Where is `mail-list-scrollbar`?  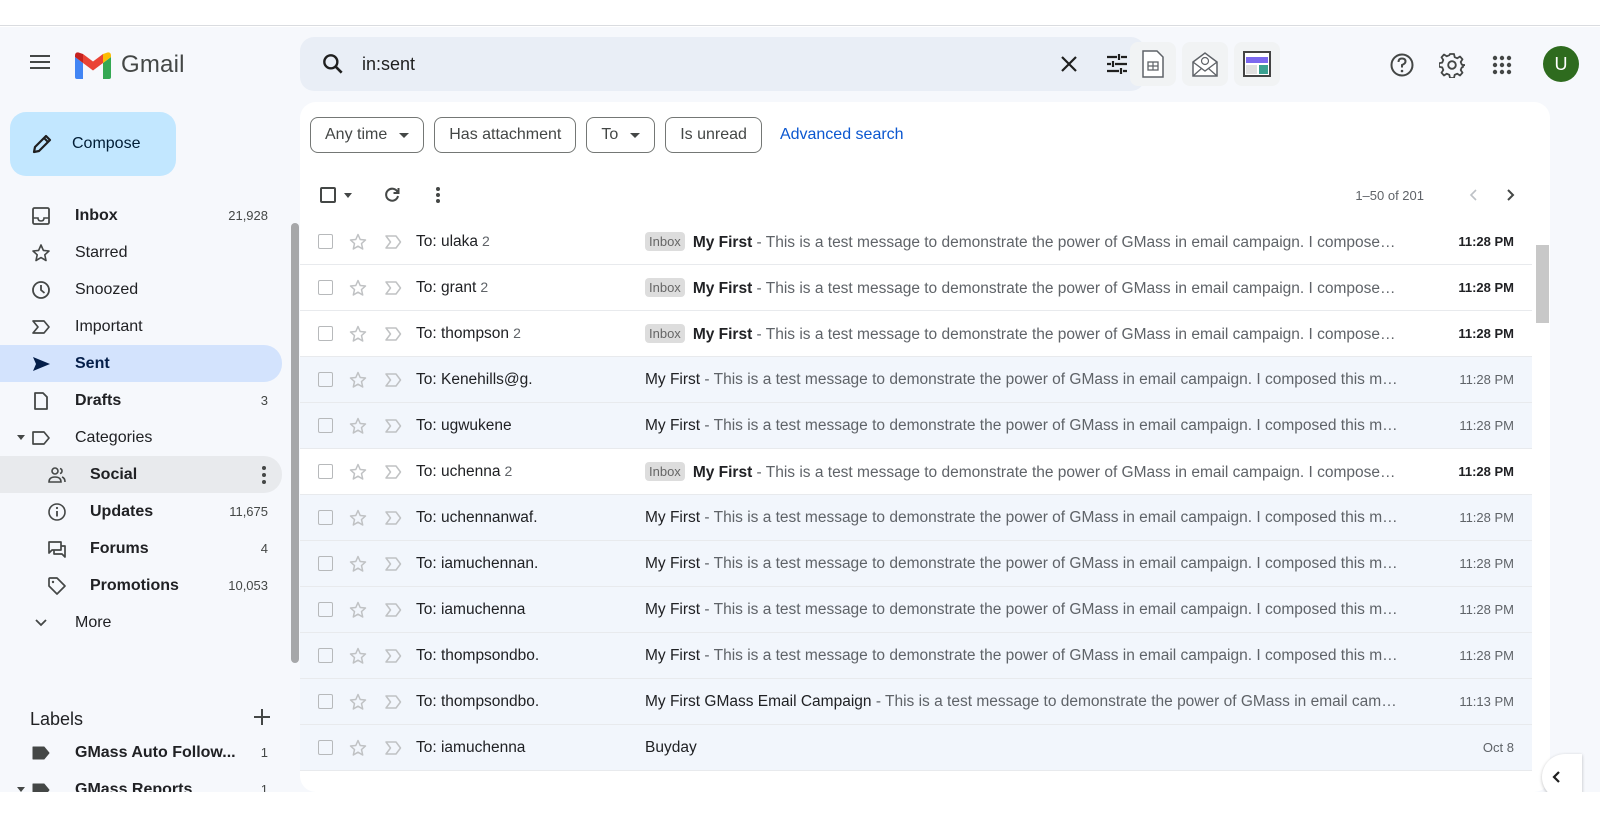 mail-list-scrollbar is located at coordinates (1542, 284).